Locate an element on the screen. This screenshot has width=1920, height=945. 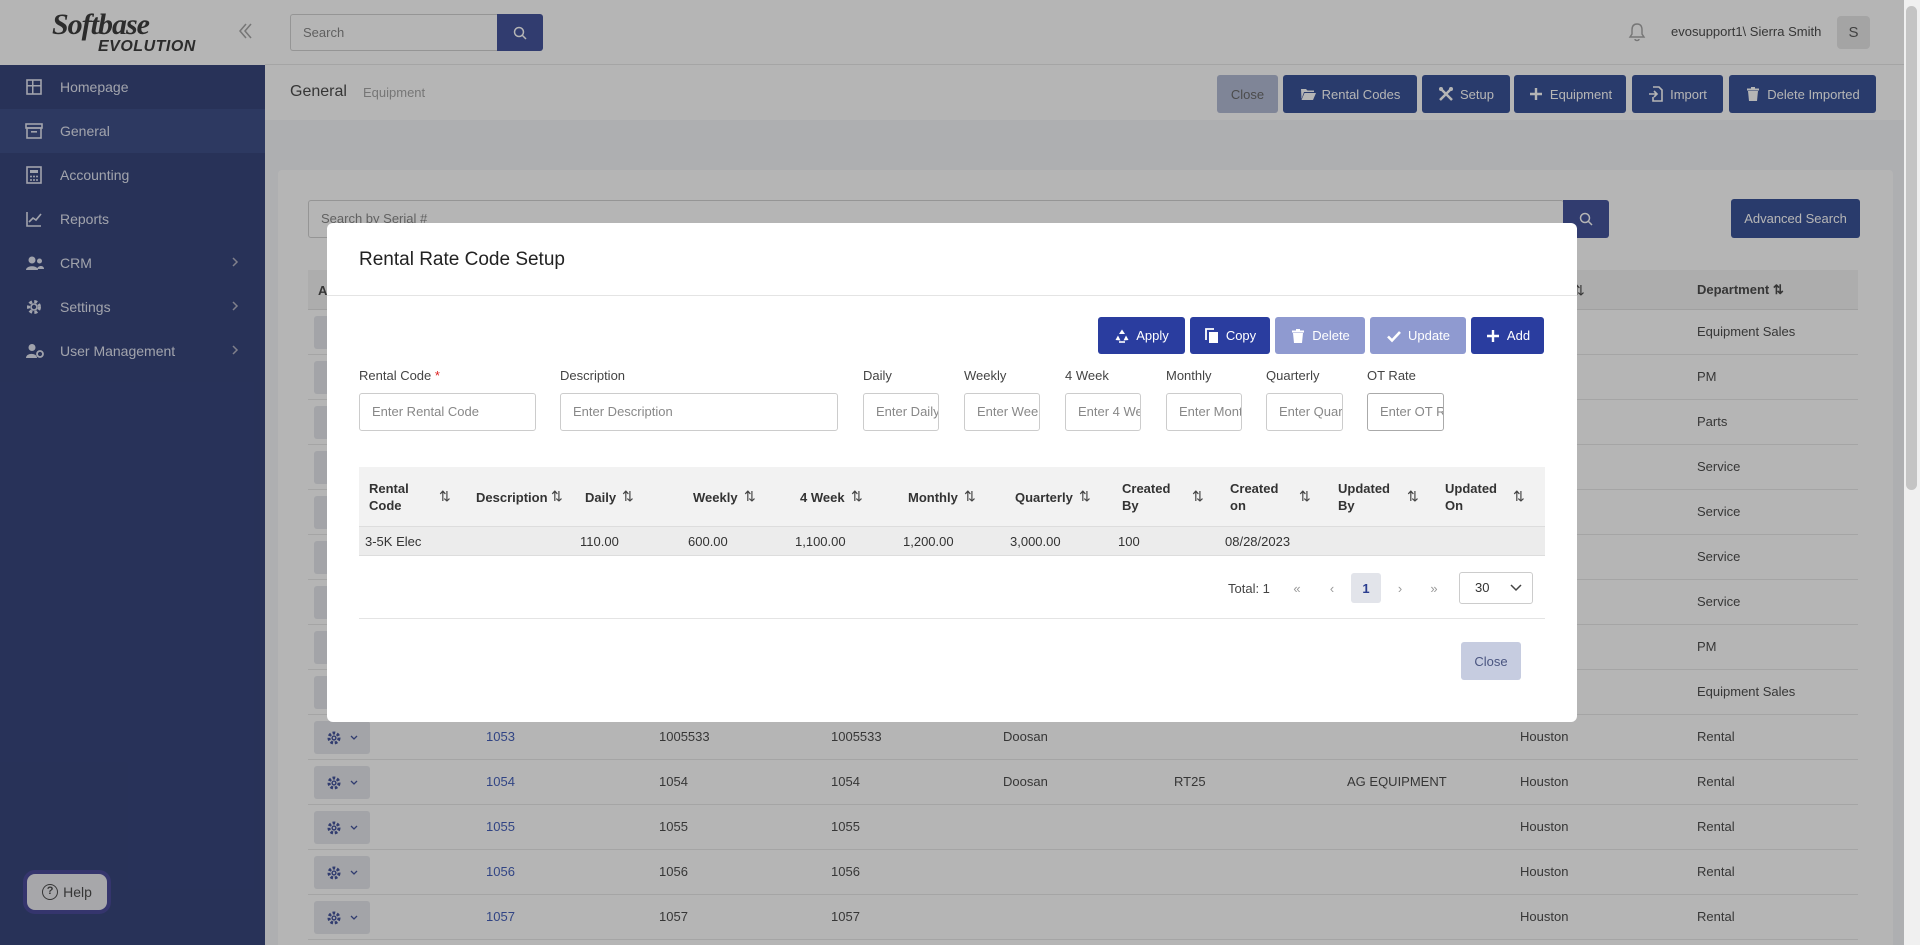
button-label: Apply is located at coordinates (1152, 335).